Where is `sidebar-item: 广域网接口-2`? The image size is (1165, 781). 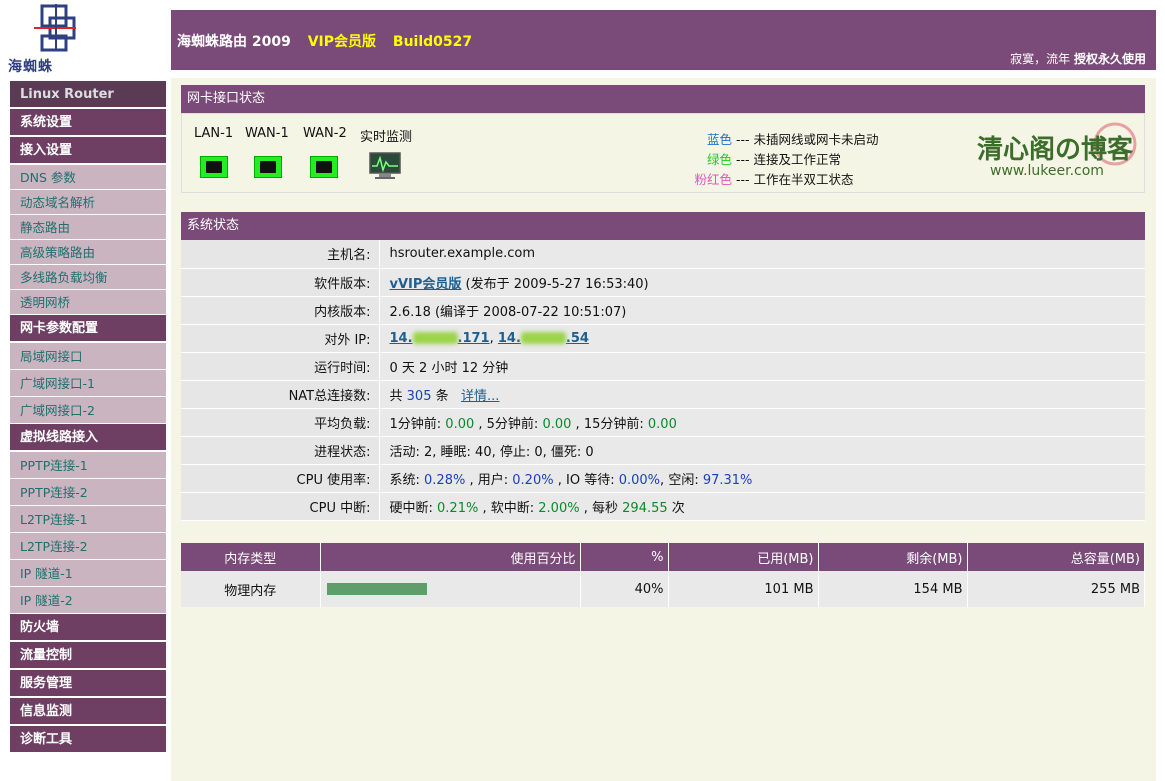
sidebar-item: 广域网接口-2 is located at coordinates (88, 410).